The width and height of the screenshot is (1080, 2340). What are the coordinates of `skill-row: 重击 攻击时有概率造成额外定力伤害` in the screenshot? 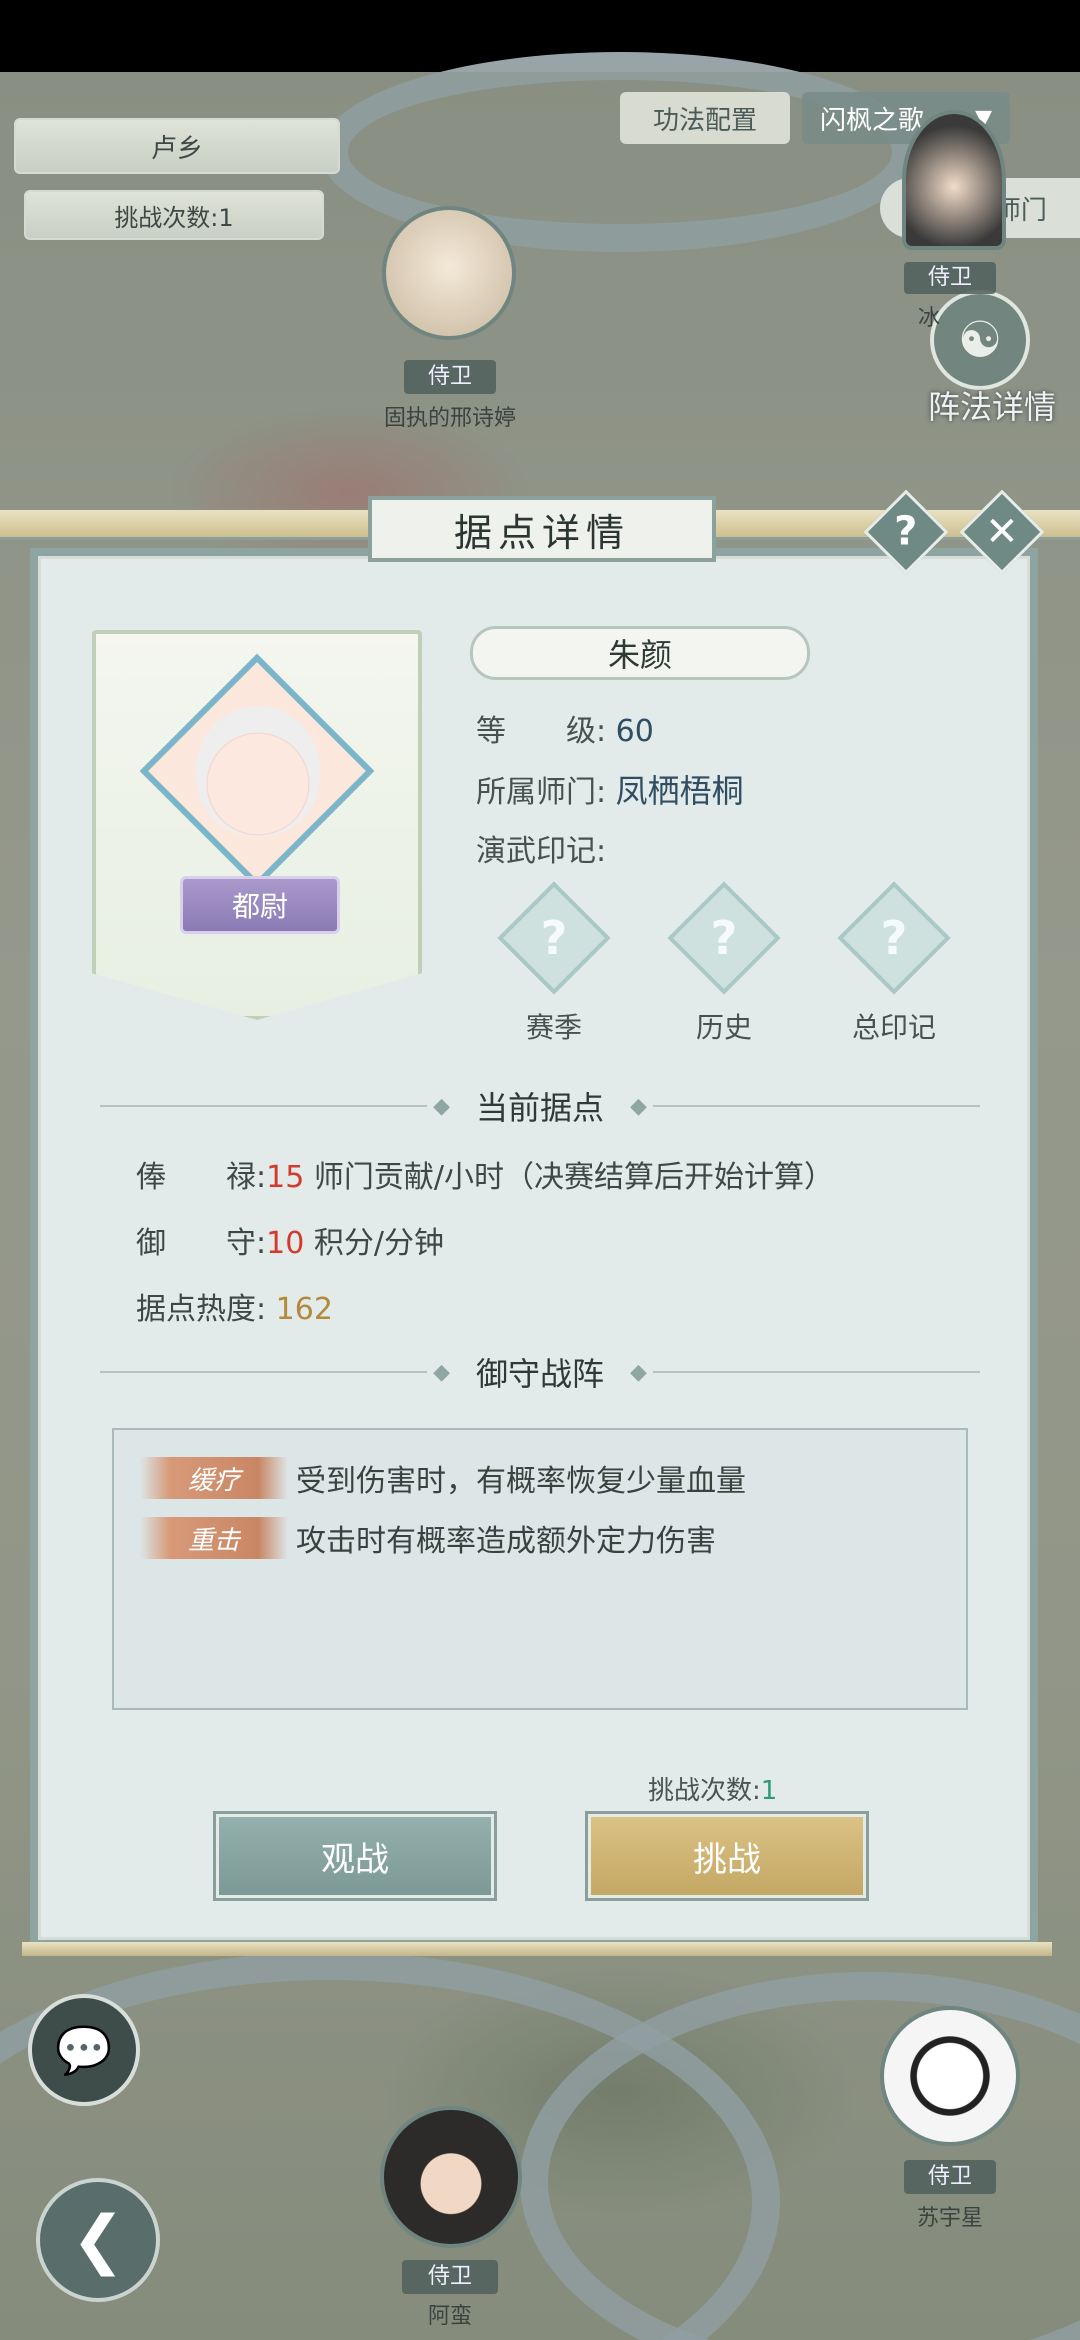 It's located at (428, 1538).